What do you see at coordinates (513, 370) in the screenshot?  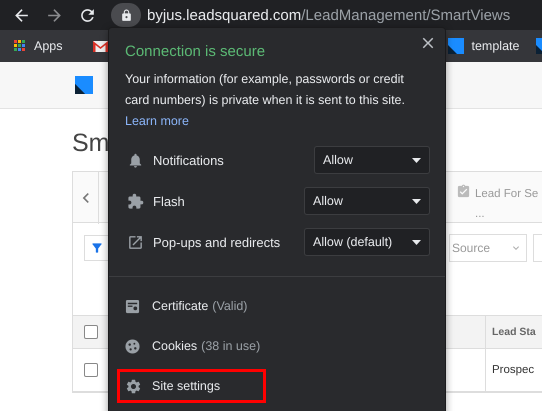 I see `table-cell: Prospec` at bounding box center [513, 370].